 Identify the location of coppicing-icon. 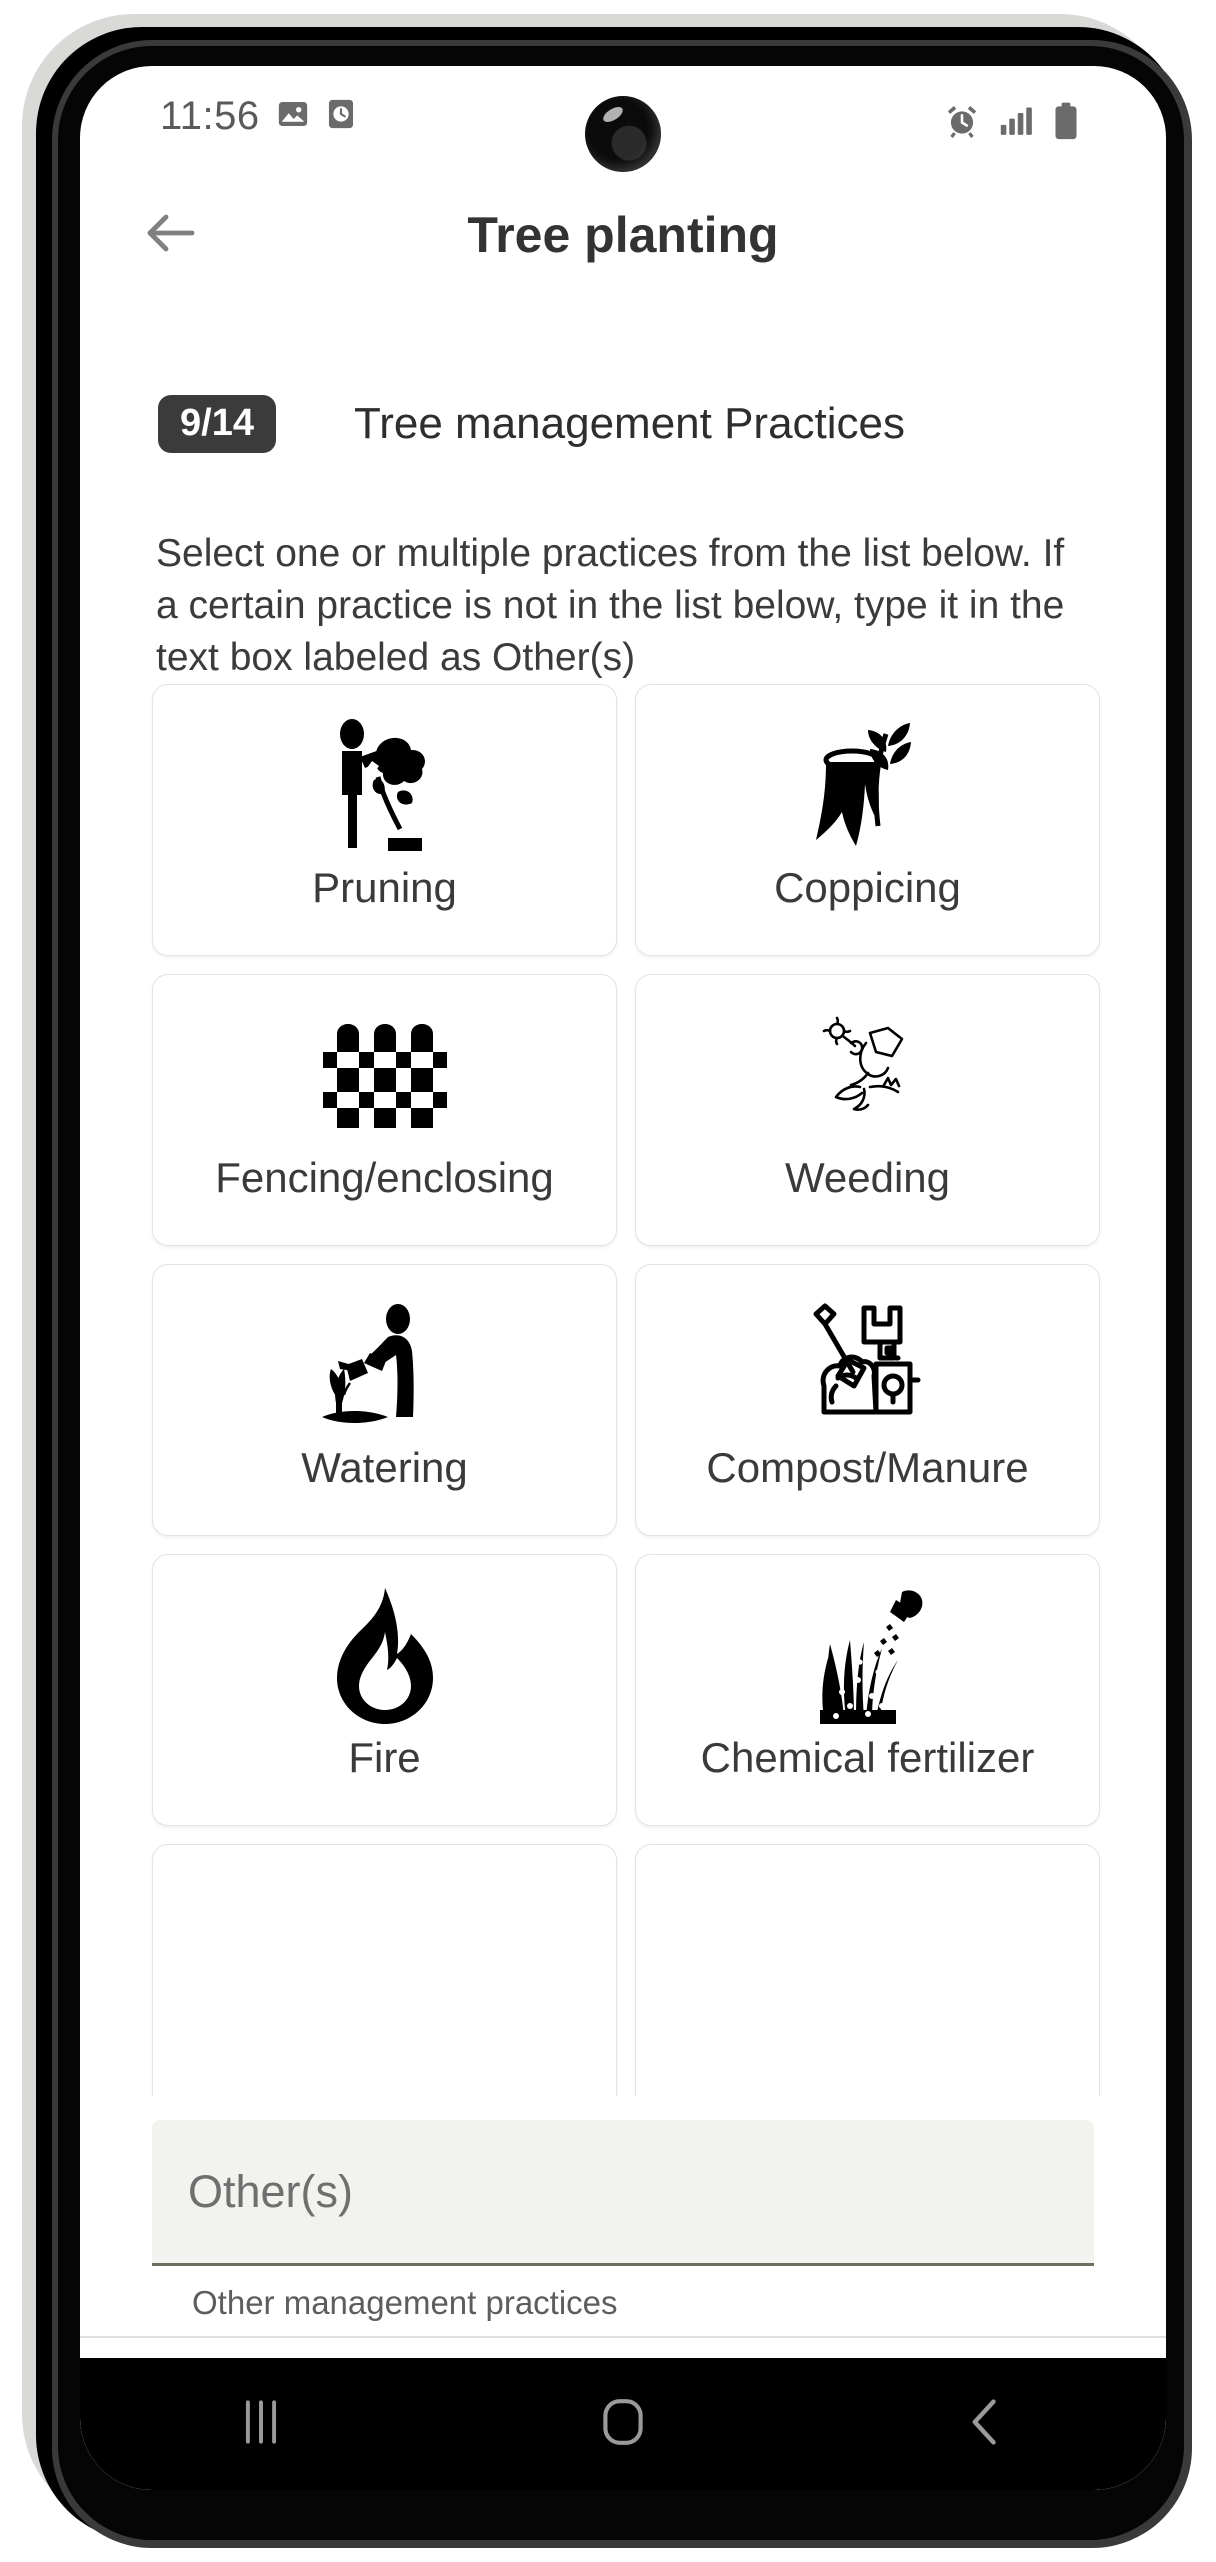
(867, 786).